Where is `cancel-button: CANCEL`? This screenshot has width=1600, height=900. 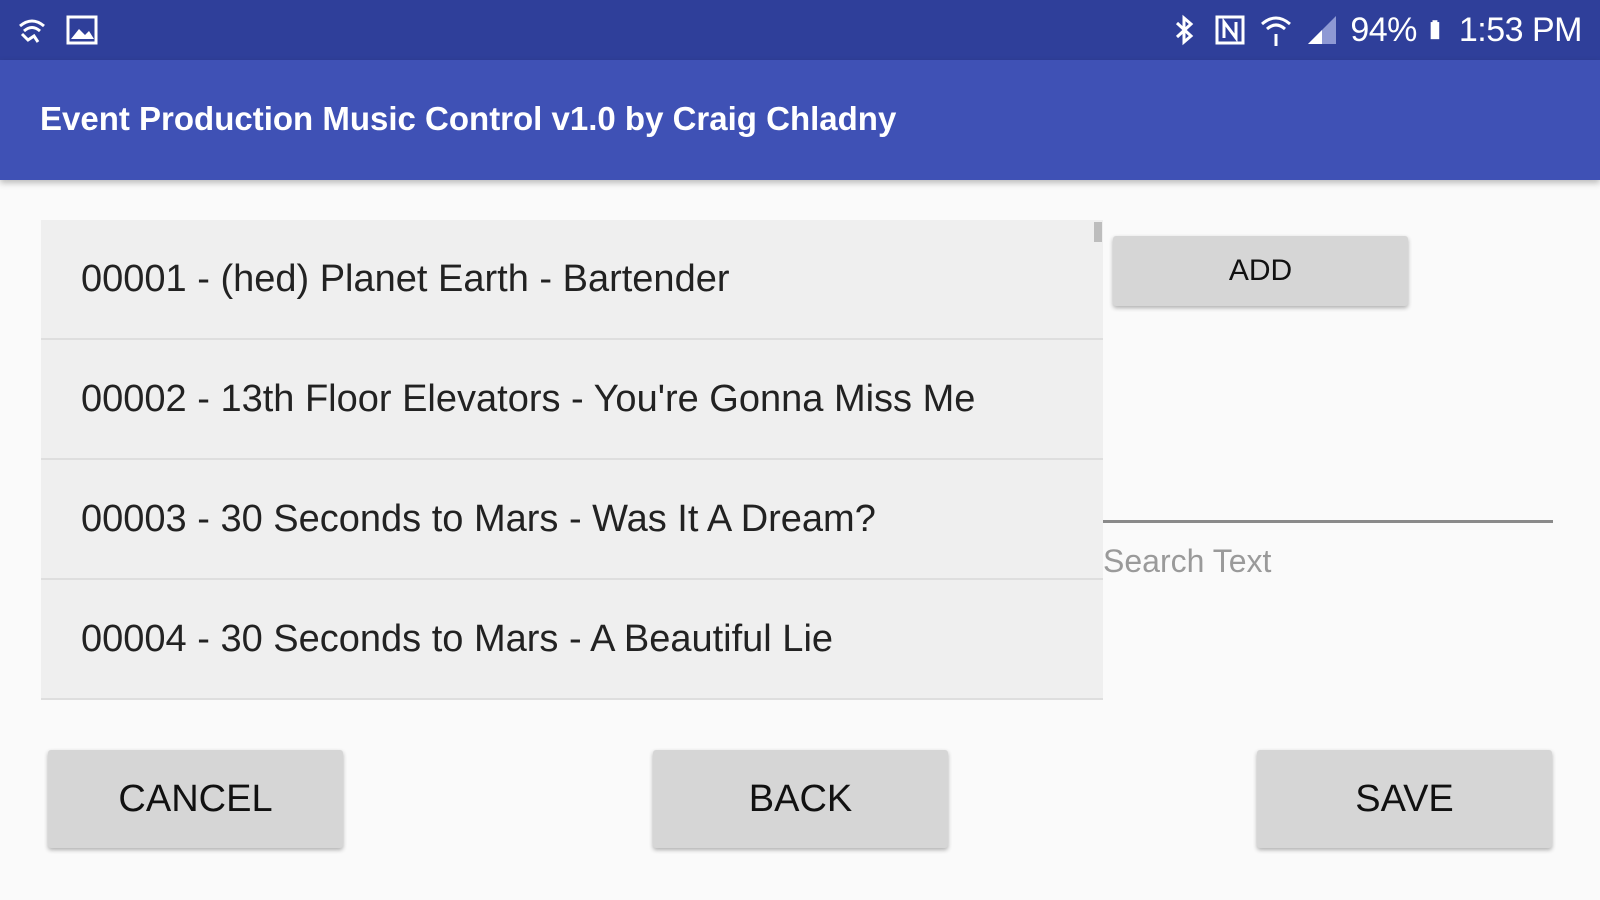 cancel-button: CANCEL is located at coordinates (195, 799).